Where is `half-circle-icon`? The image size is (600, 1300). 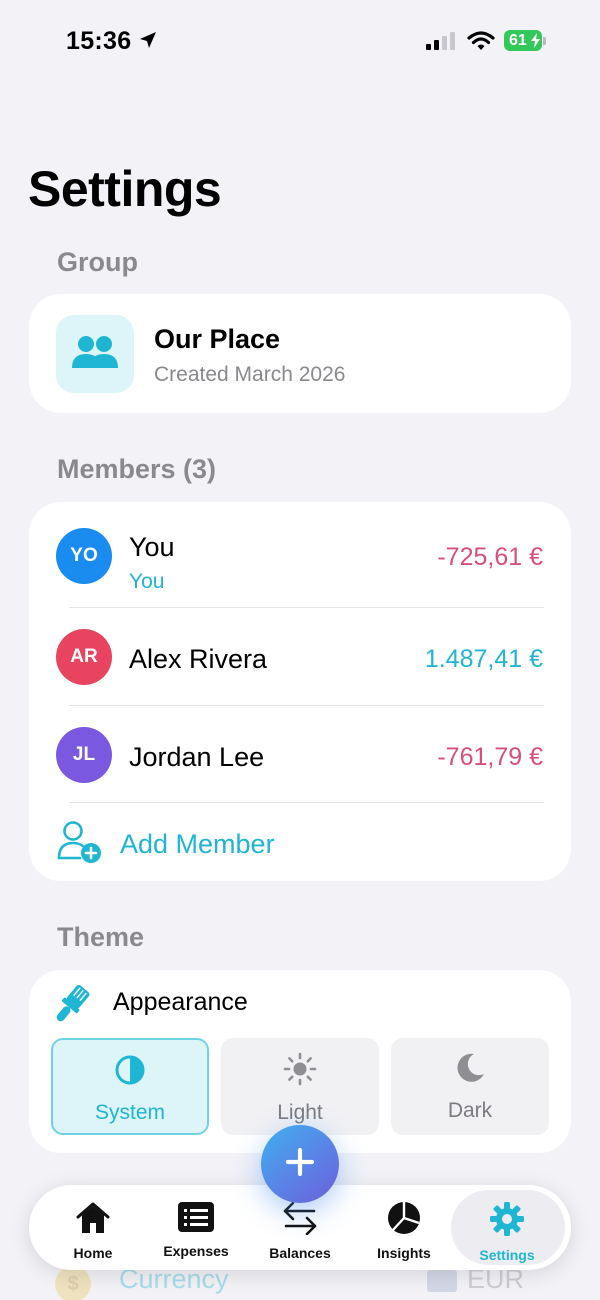 half-circle-icon is located at coordinates (130, 1072).